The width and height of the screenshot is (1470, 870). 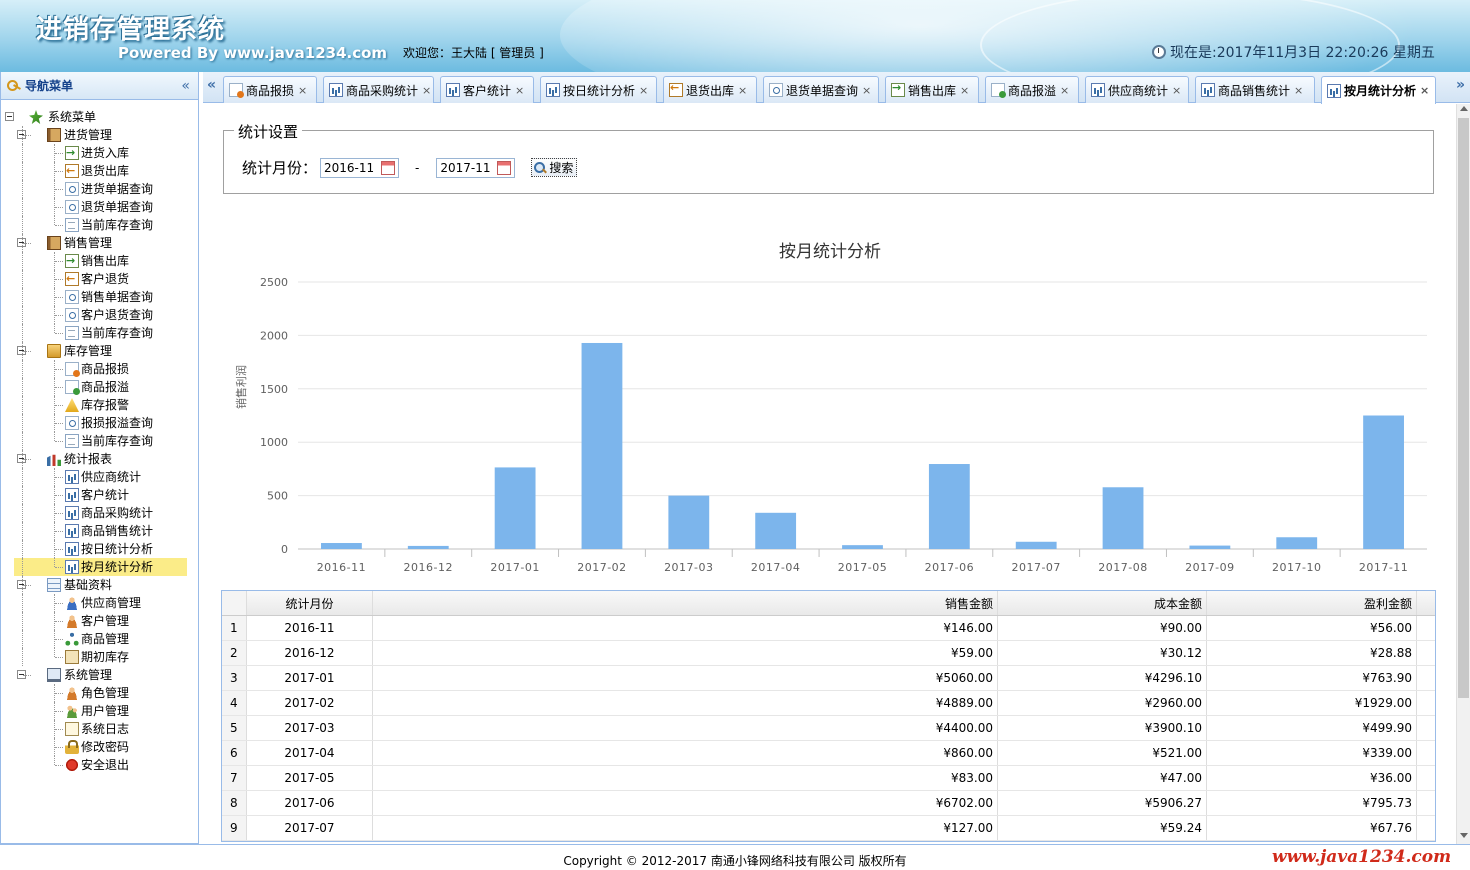 What do you see at coordinates (99, 693) in the screenshot?
I see `tree-item: 角色管理` at bounding box center [99, 693].